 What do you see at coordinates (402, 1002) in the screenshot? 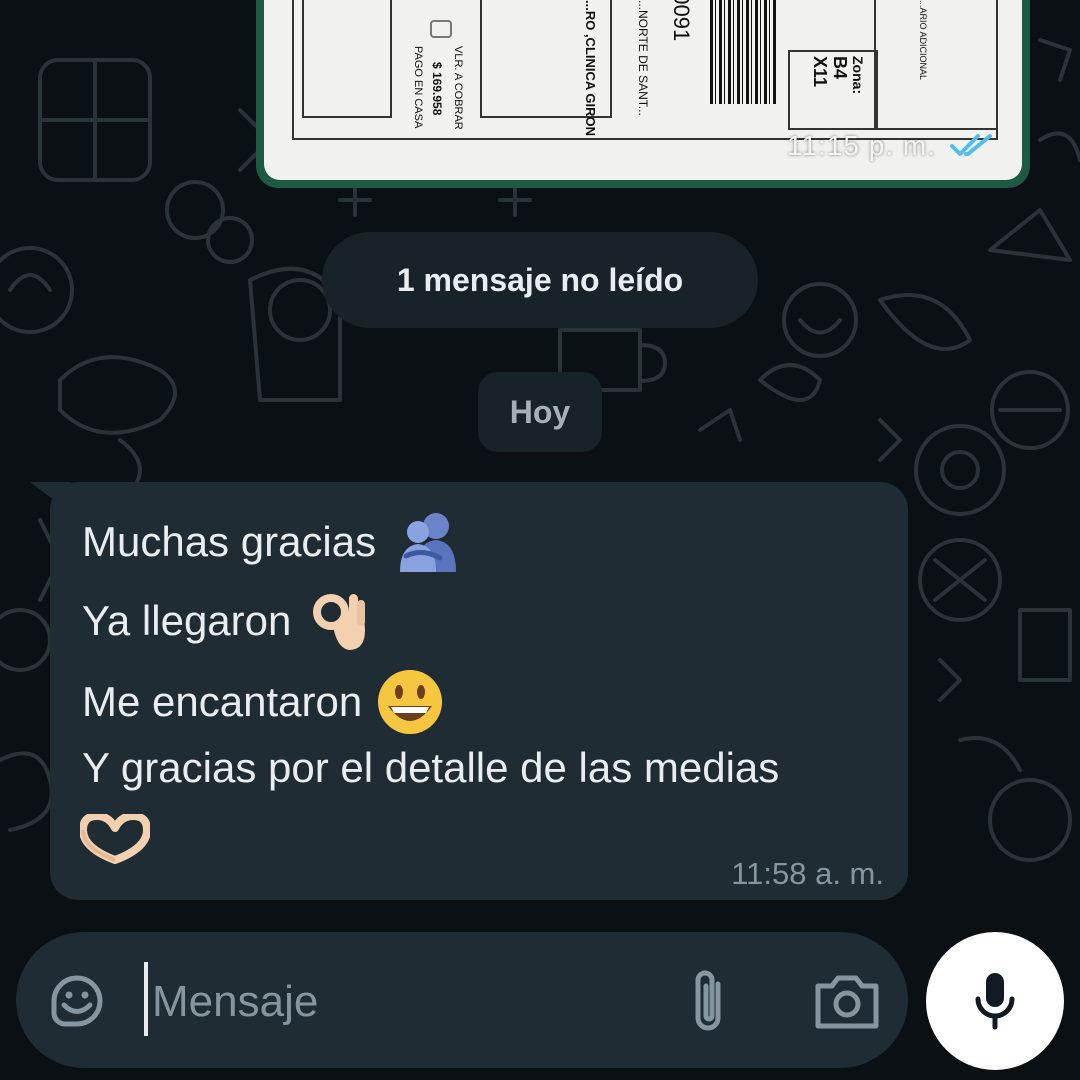
I see `message-input` at bounding box center [402, 1002].